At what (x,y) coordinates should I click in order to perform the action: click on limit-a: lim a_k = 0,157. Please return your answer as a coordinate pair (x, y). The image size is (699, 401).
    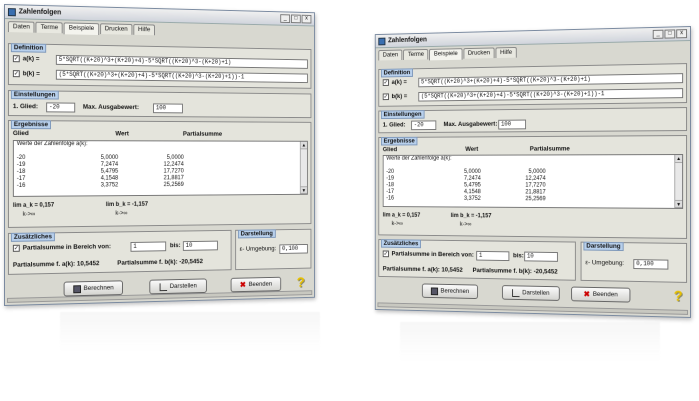
    Looking at the image, I should click on (402, 216).